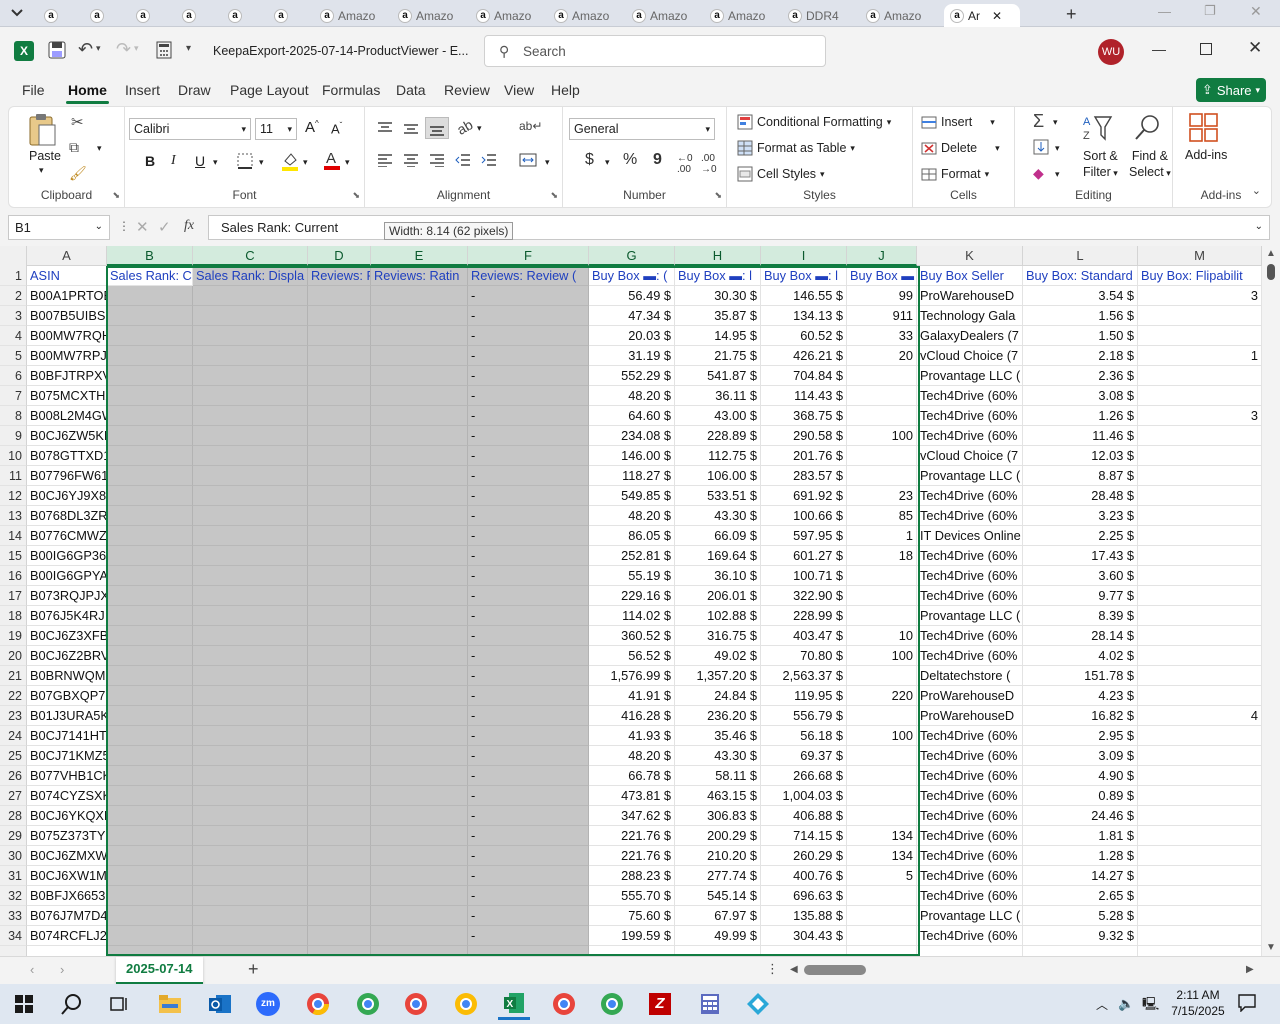 This screenshot has width=1280, height=1024. What do you see at coordinates (42, 130) in the screenshot?
I see `paste-icon` at bounding box center [42, 130].